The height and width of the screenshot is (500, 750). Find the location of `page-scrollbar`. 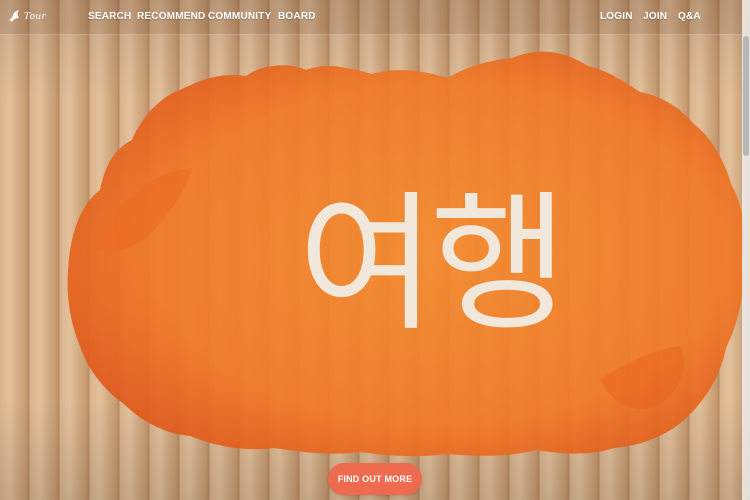

page-scrollbar is located at coordinates (746, 250).